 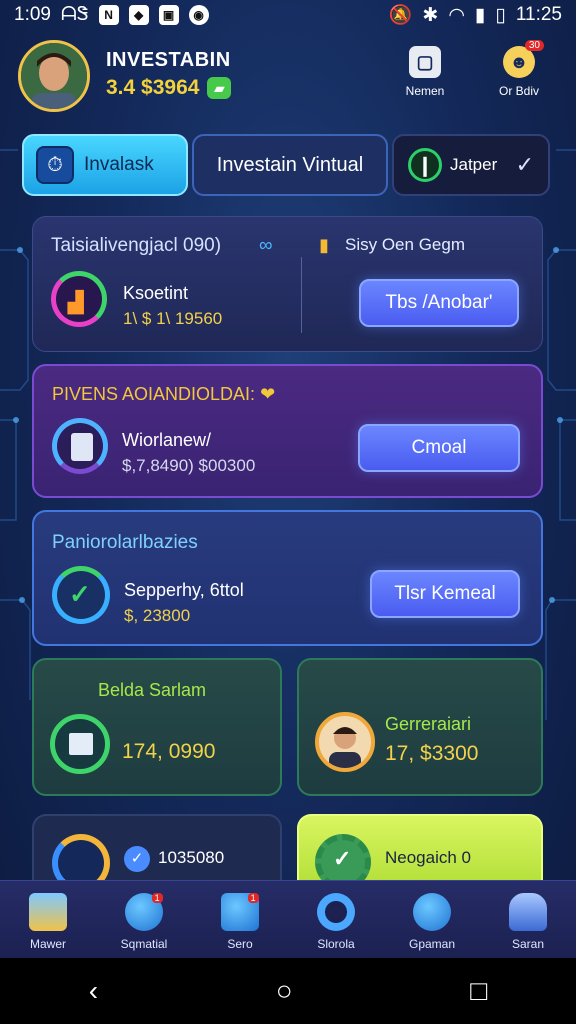 I want to click on bottom-card-2: ✓ Neogaich 0, so click(x=420, y=852).